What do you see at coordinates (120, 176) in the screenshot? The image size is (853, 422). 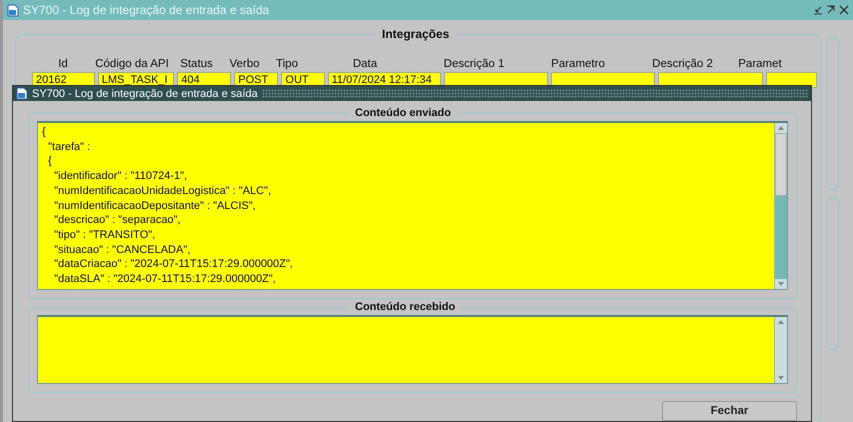 I see `text-line: "identificador" : "110724-1",` at bounding box center [120, 176].